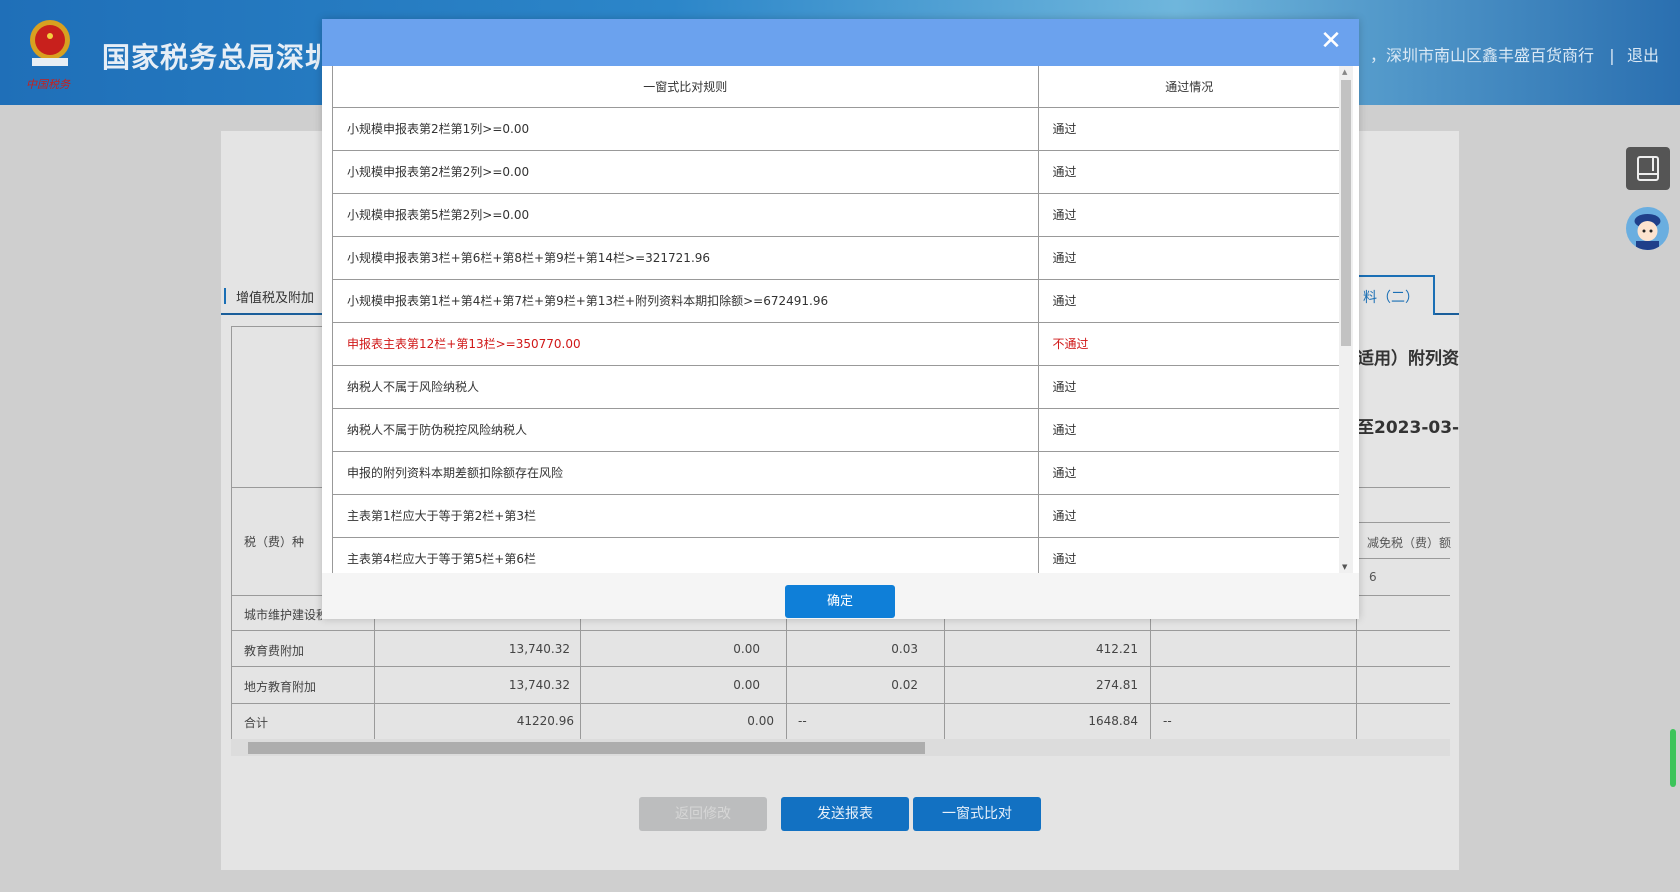 This screenshot has width=1680, height=892. Describe the element at coordinates (48, 55) in the screenshot. I see `tax-emblem-logo: 中国税务` at that location.